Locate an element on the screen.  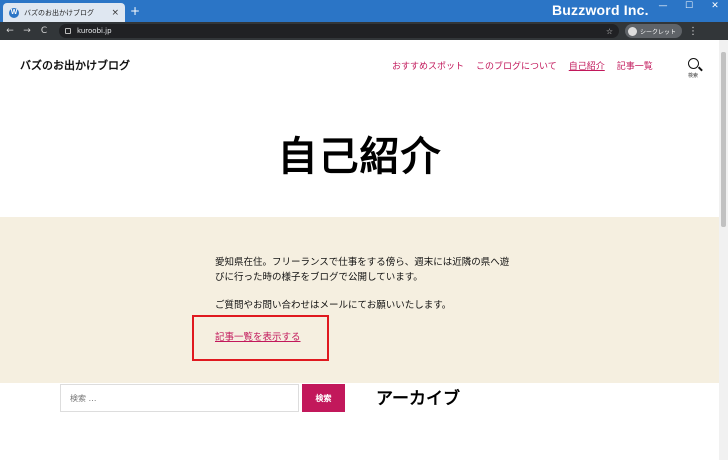
forward-button: → is located at coordinates (27, 31).